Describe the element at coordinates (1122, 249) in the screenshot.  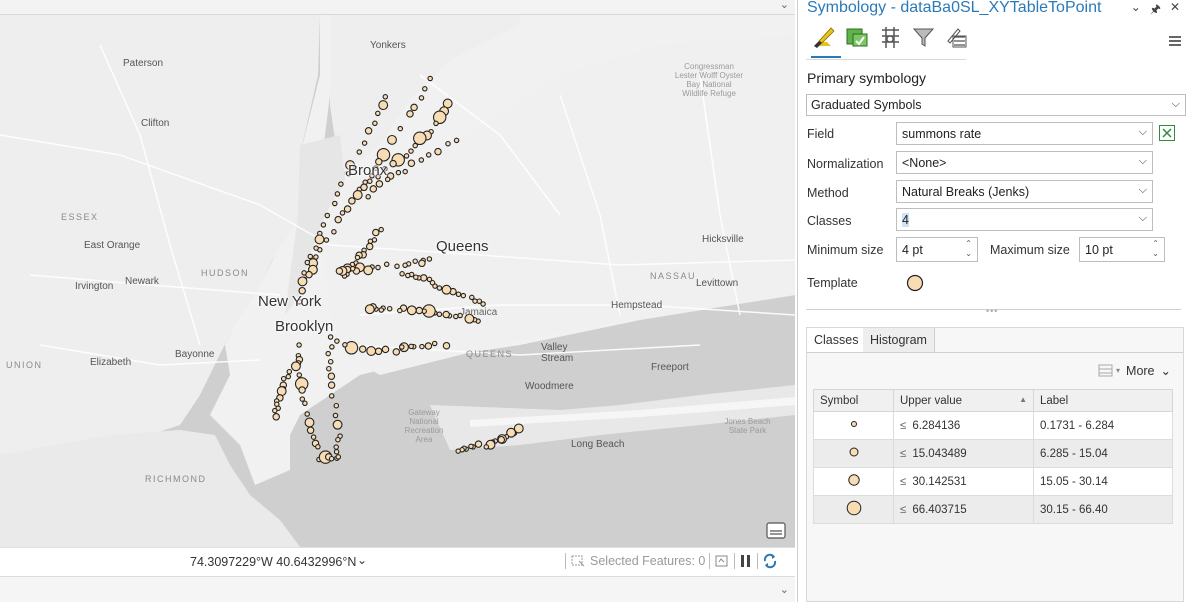
I see `maximum-size-stepper: 10 pt ⌃ ⌄` at that location.